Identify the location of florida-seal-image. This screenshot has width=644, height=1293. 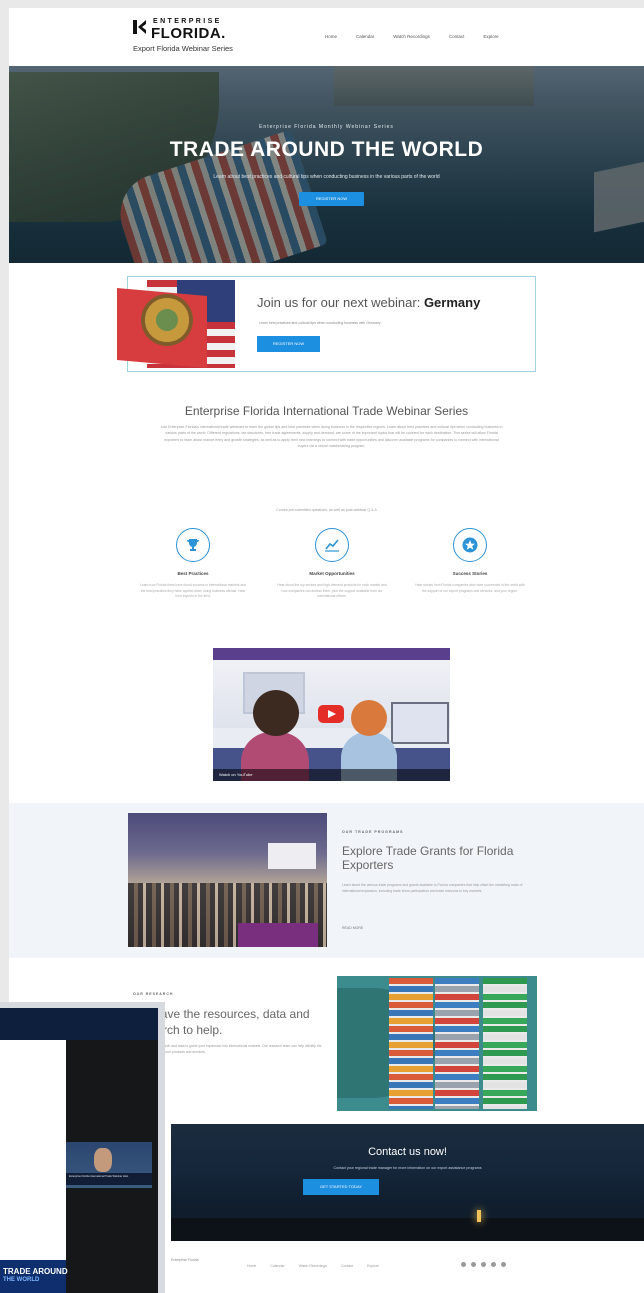
(167, 320).